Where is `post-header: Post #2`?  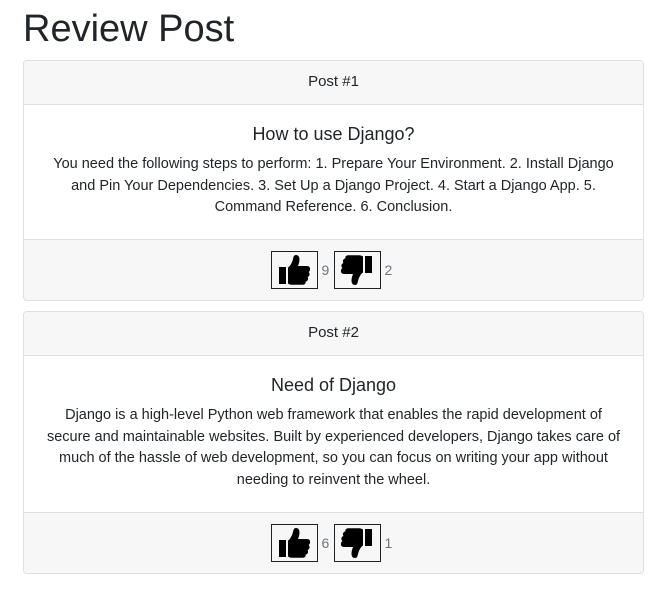 post-header: Post #2 is located at coordinates (333, 334).